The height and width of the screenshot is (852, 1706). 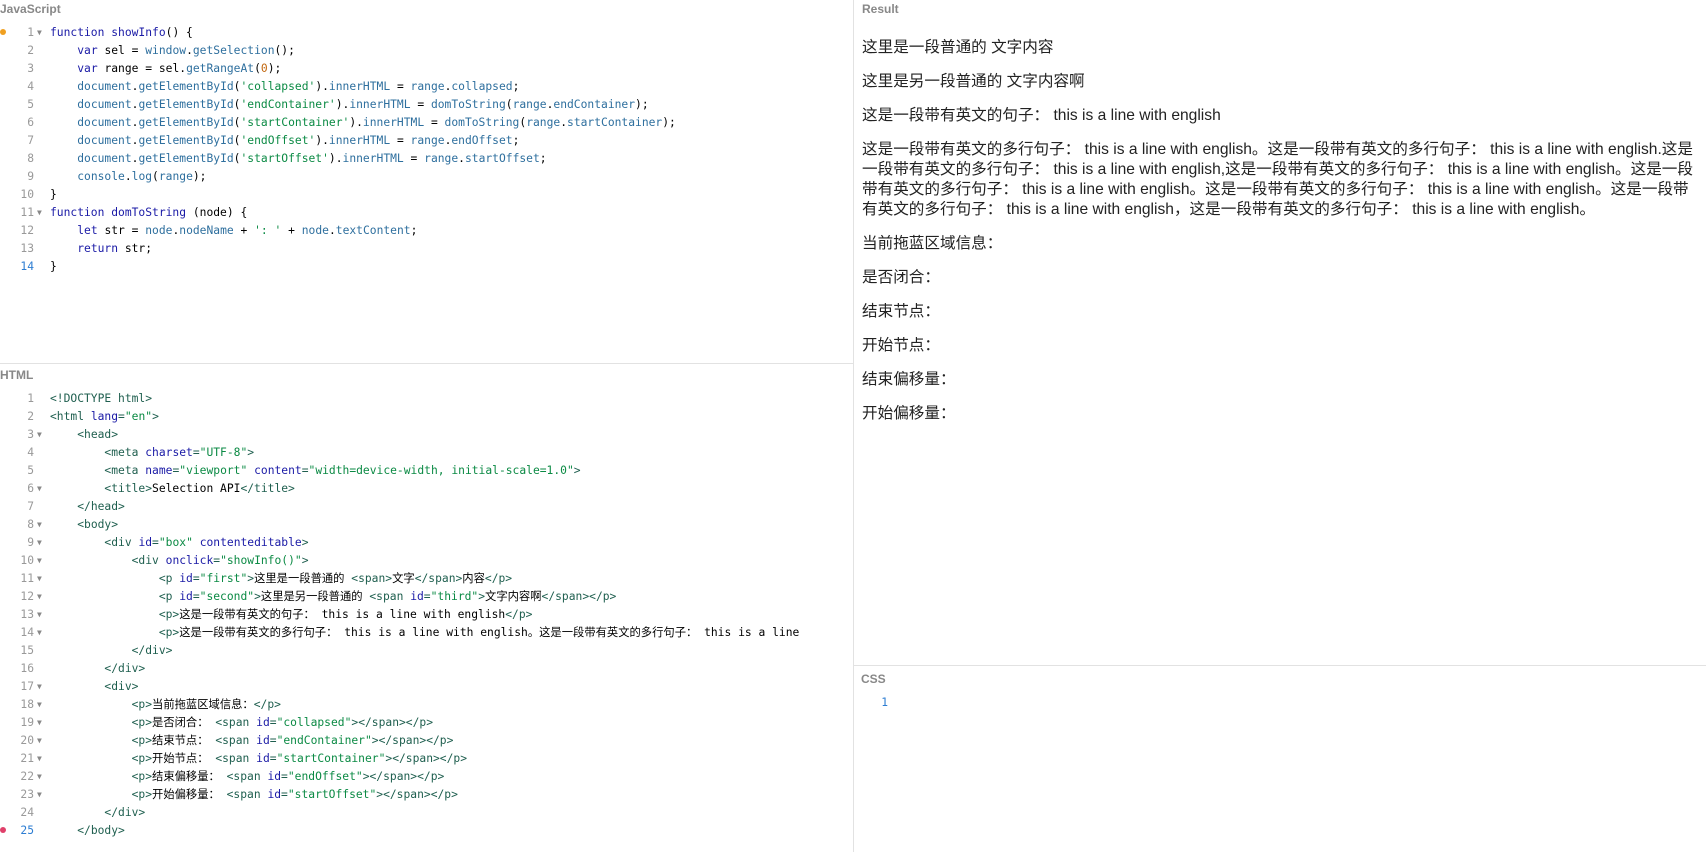 I want to click on code-text: </head>, so click(x=87, y=507).